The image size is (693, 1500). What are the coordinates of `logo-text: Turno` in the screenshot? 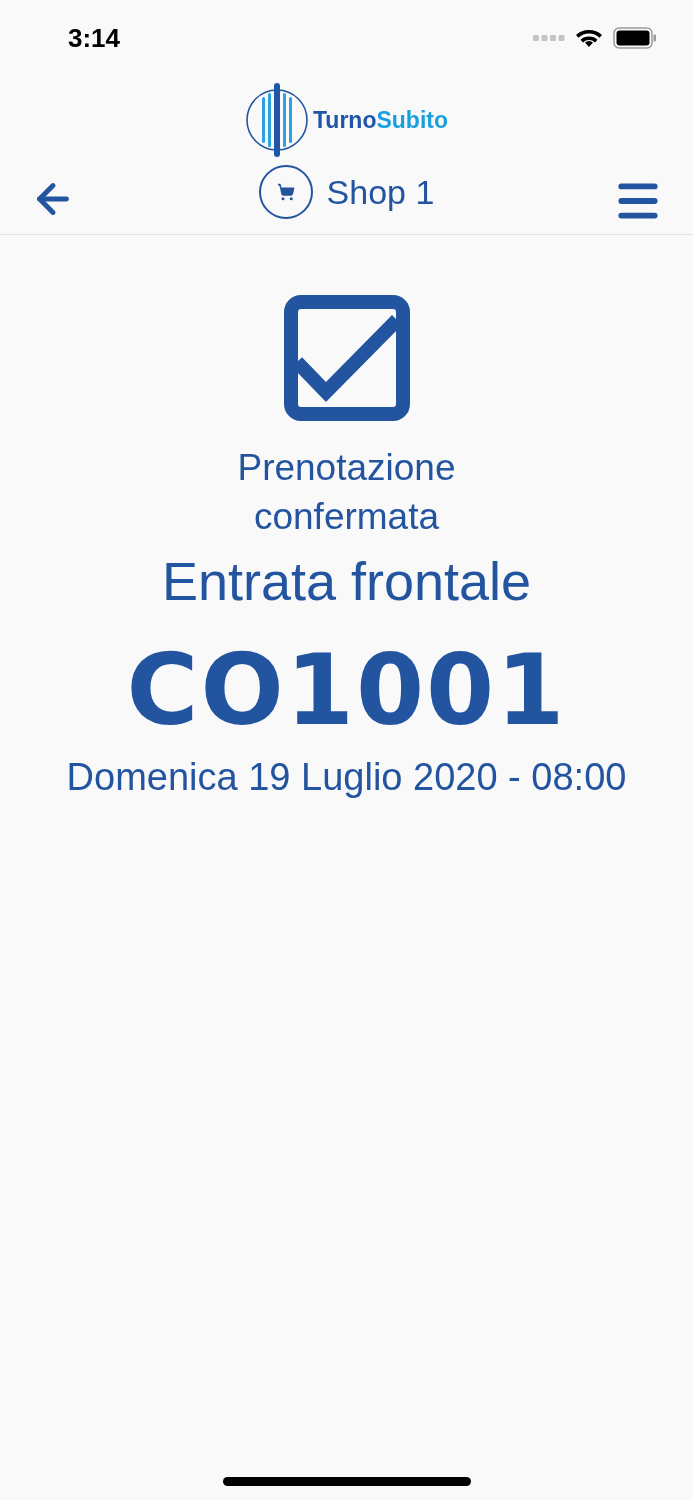 It's located at (345, 120).